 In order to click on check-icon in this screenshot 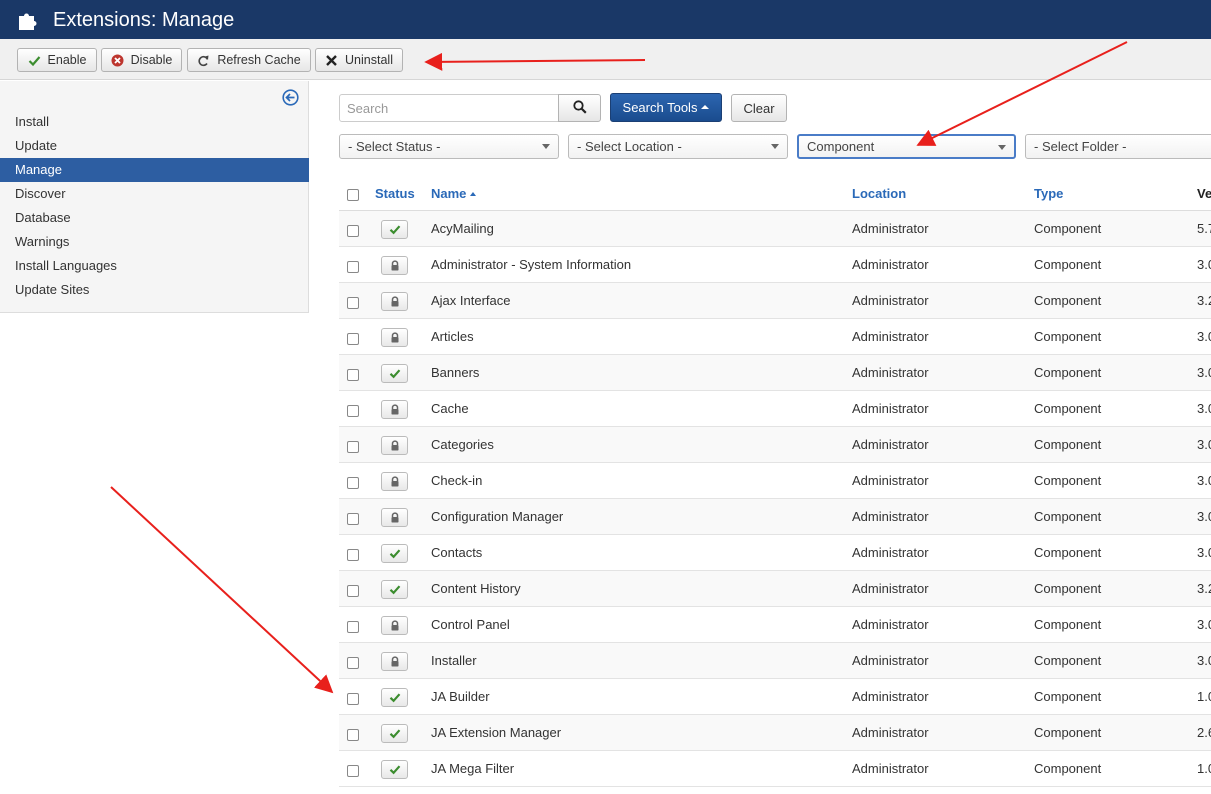, I will do `click(395, 589)`.